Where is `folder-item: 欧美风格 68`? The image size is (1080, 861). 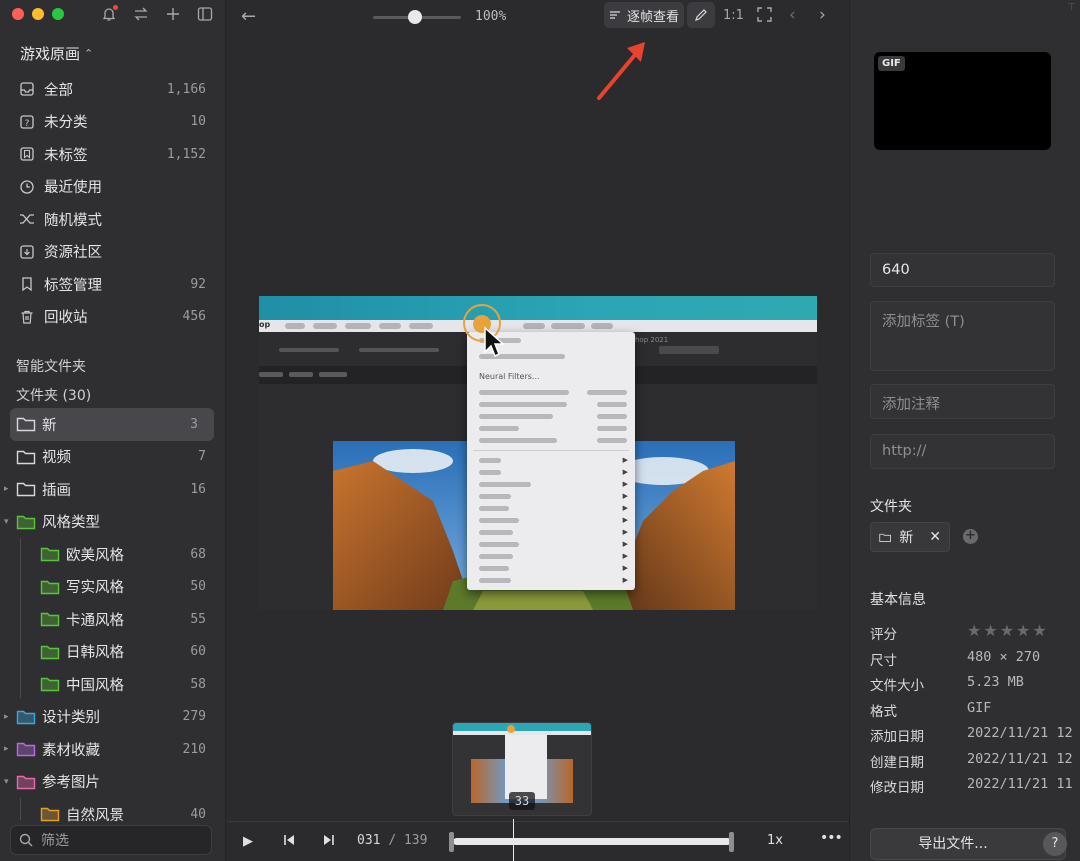 folder-item: 欧美风格 68 is located at coordinates (112, 554).